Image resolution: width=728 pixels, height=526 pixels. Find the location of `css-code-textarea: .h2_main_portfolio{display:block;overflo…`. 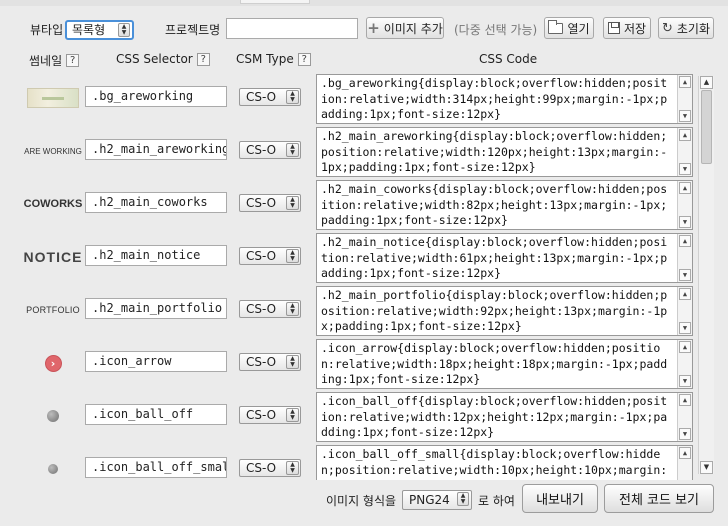

css-code-textarea: .h2_main_portfolio{display:block;overflo… is located at coordinates (504, 311).